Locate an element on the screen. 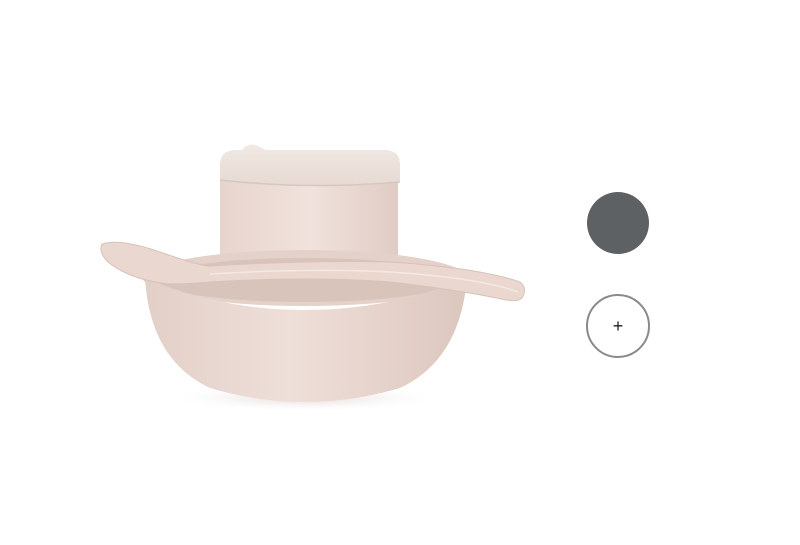  sippy-cup-lid is located at coordinates (310, 165).